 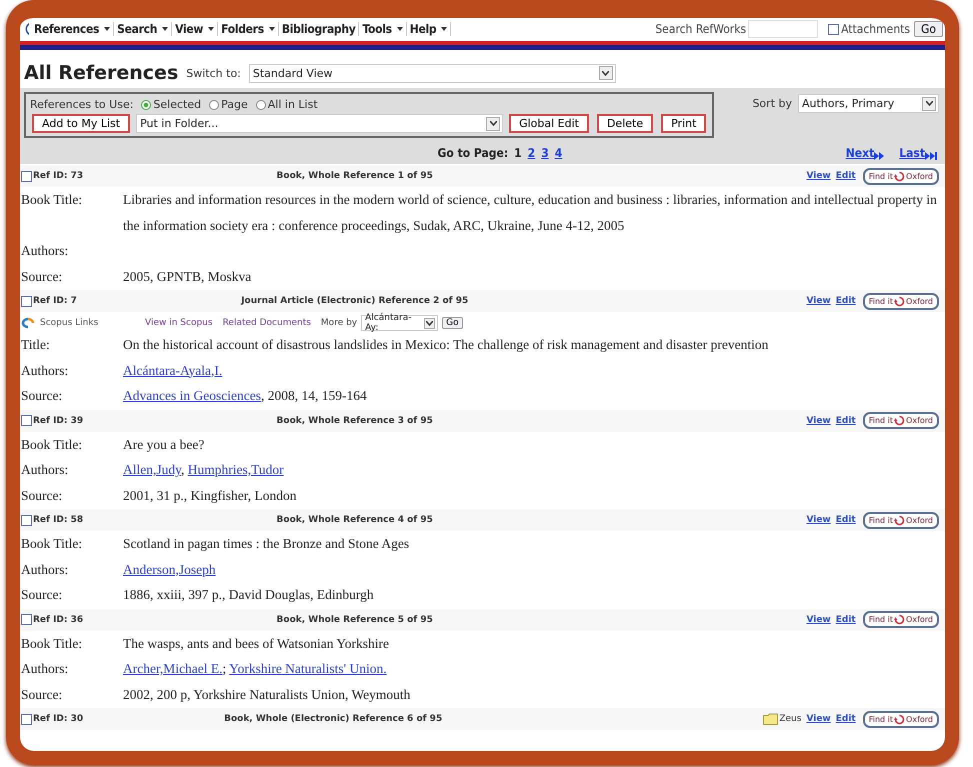 I want to click on text-link: Advances in Geosciences, so click(x=192, y=395).